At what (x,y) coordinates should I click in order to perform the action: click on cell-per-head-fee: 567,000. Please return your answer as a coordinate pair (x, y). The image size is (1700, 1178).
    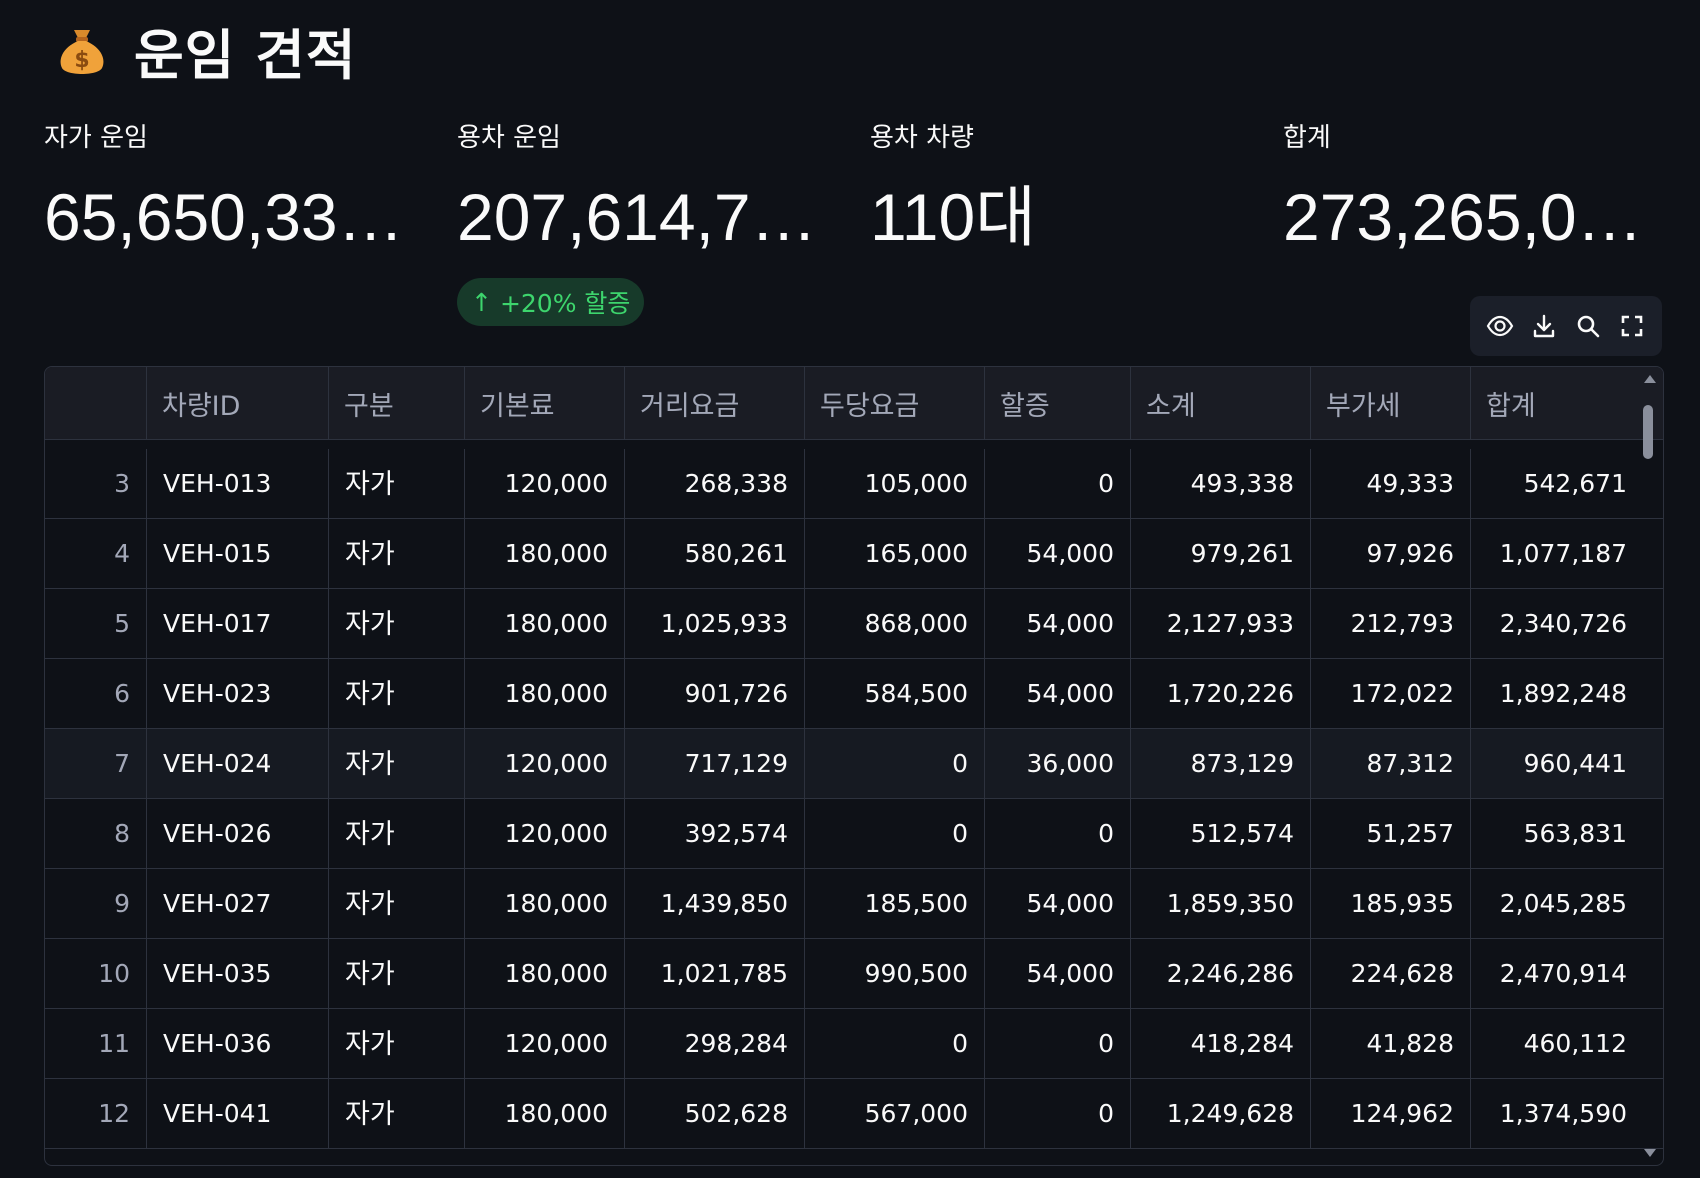
    Looking at the image, I should click on (895, 1113).